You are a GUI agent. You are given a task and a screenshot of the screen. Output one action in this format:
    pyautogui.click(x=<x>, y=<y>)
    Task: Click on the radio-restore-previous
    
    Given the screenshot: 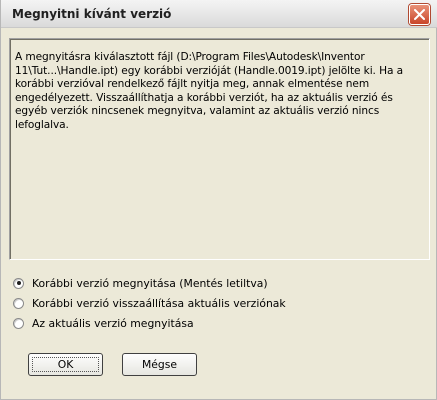 What is the action you would take?
    pyautogui.click(x=18, y=303)
    